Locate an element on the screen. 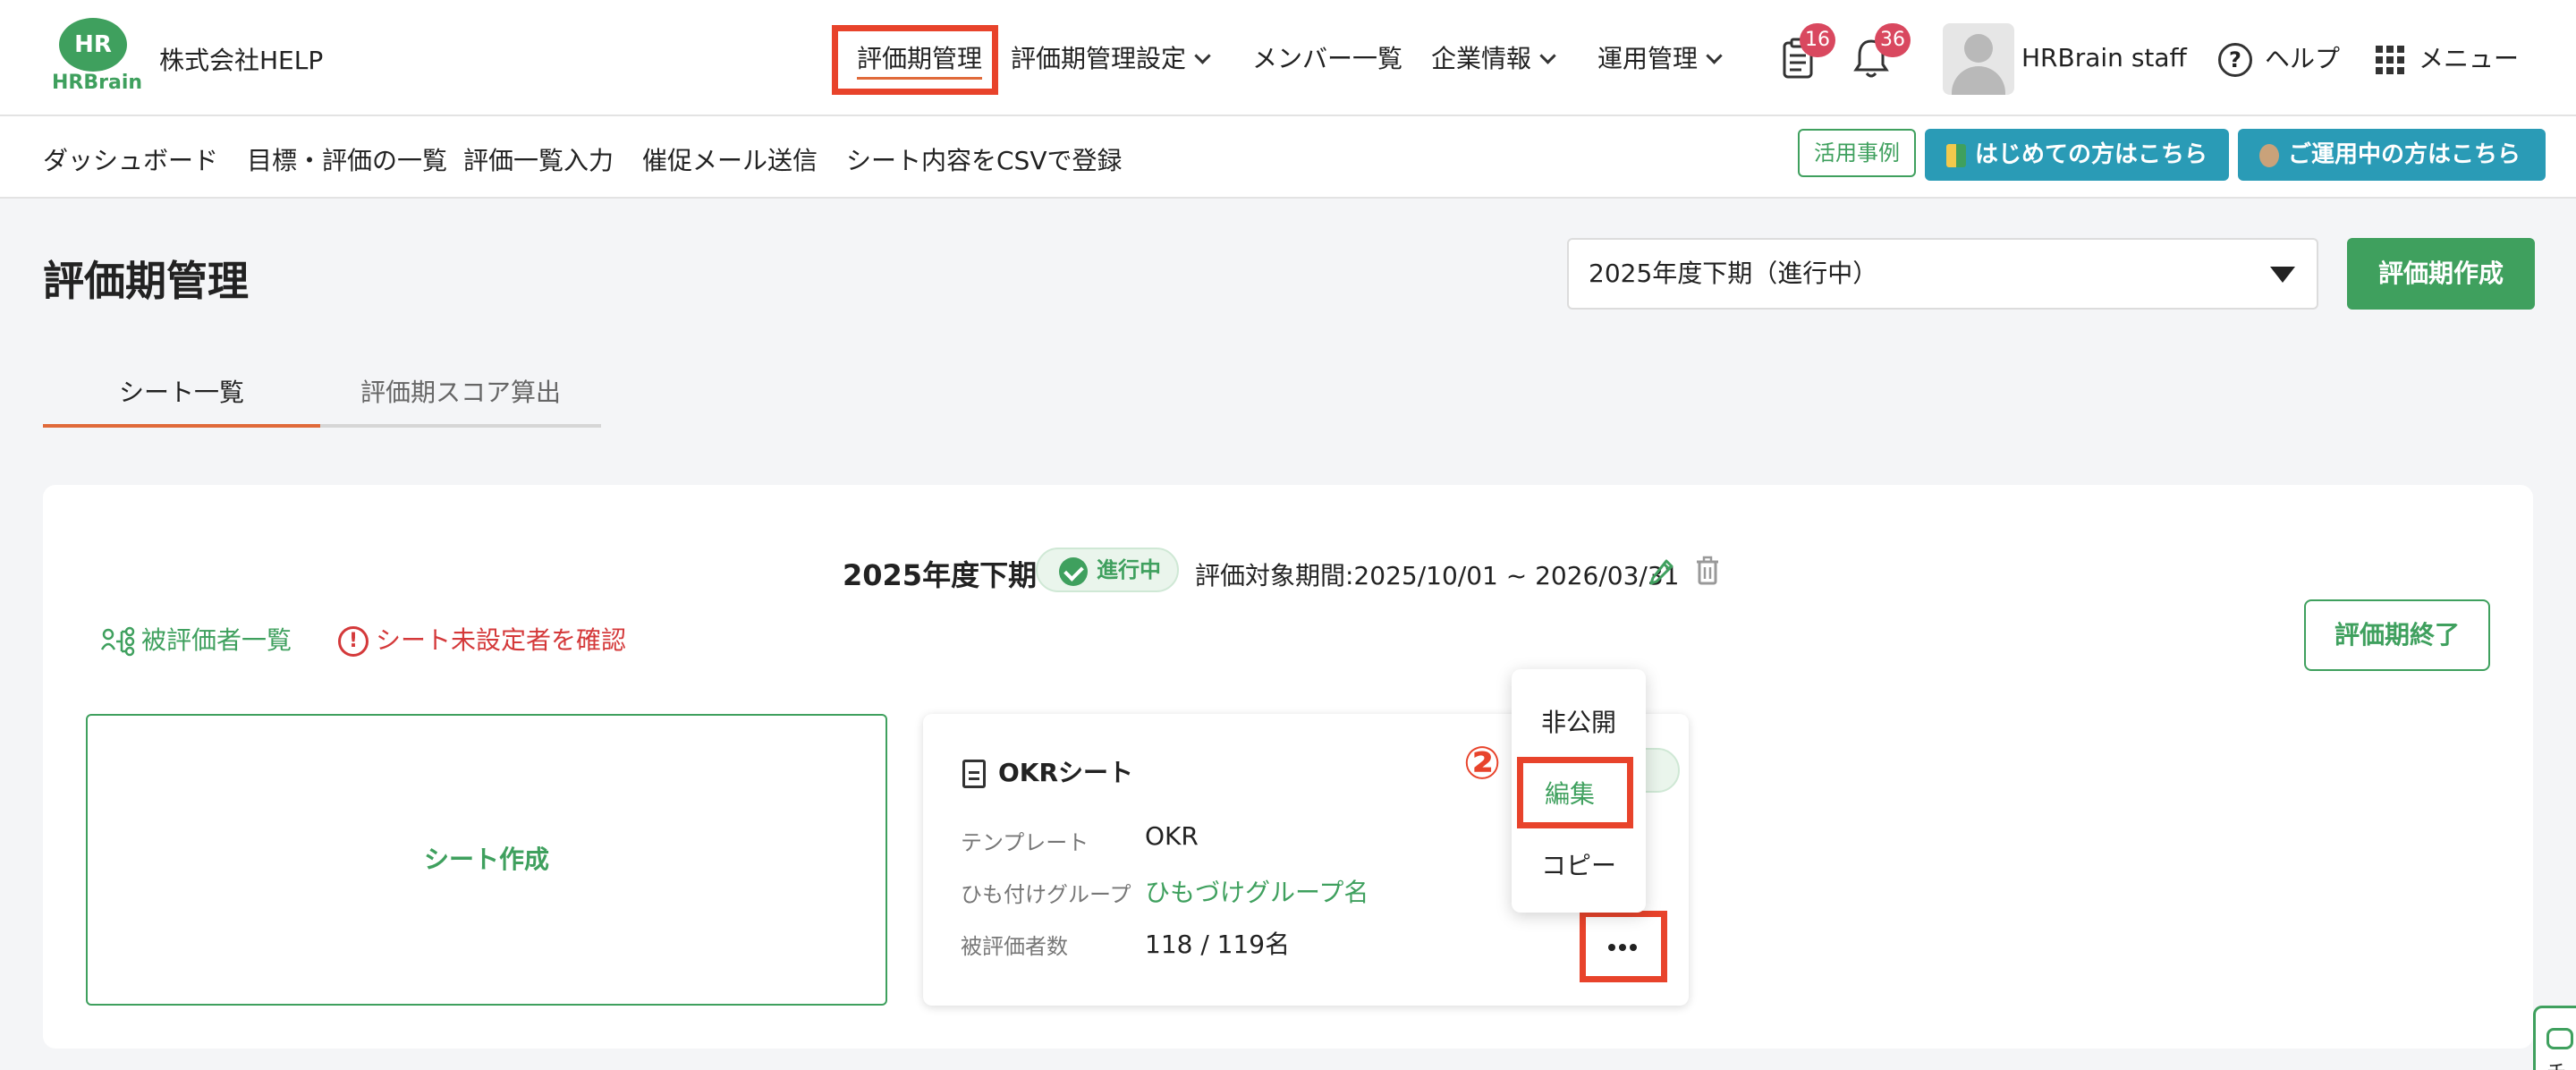 Image resolution: width=2576 pixels, height=1070 pixels. logo-brand-text: HRBrain is located at coordinates (97, 83).